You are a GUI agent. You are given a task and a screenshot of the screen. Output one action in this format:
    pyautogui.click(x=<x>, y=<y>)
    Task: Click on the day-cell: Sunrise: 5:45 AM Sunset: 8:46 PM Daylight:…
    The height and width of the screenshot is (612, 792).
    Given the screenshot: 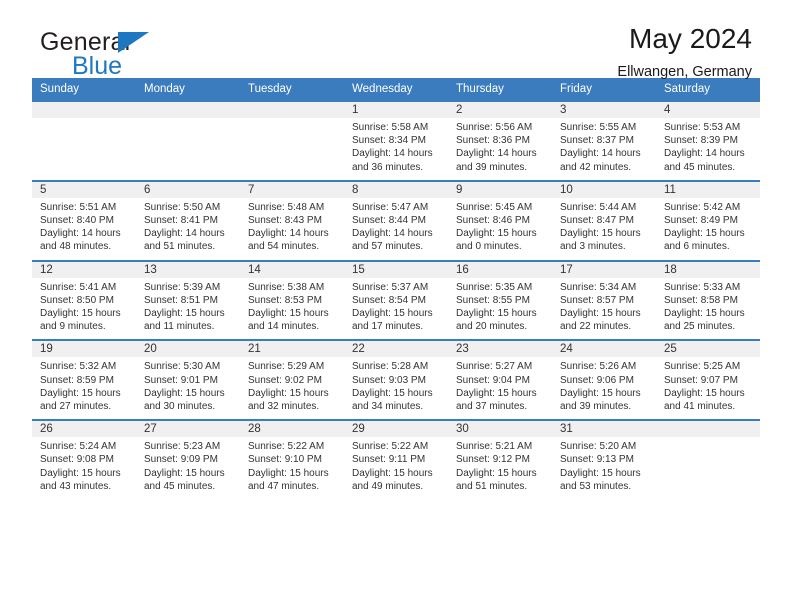 What is the action you would take?
    pyautogui.click(x=500, y=229)
    